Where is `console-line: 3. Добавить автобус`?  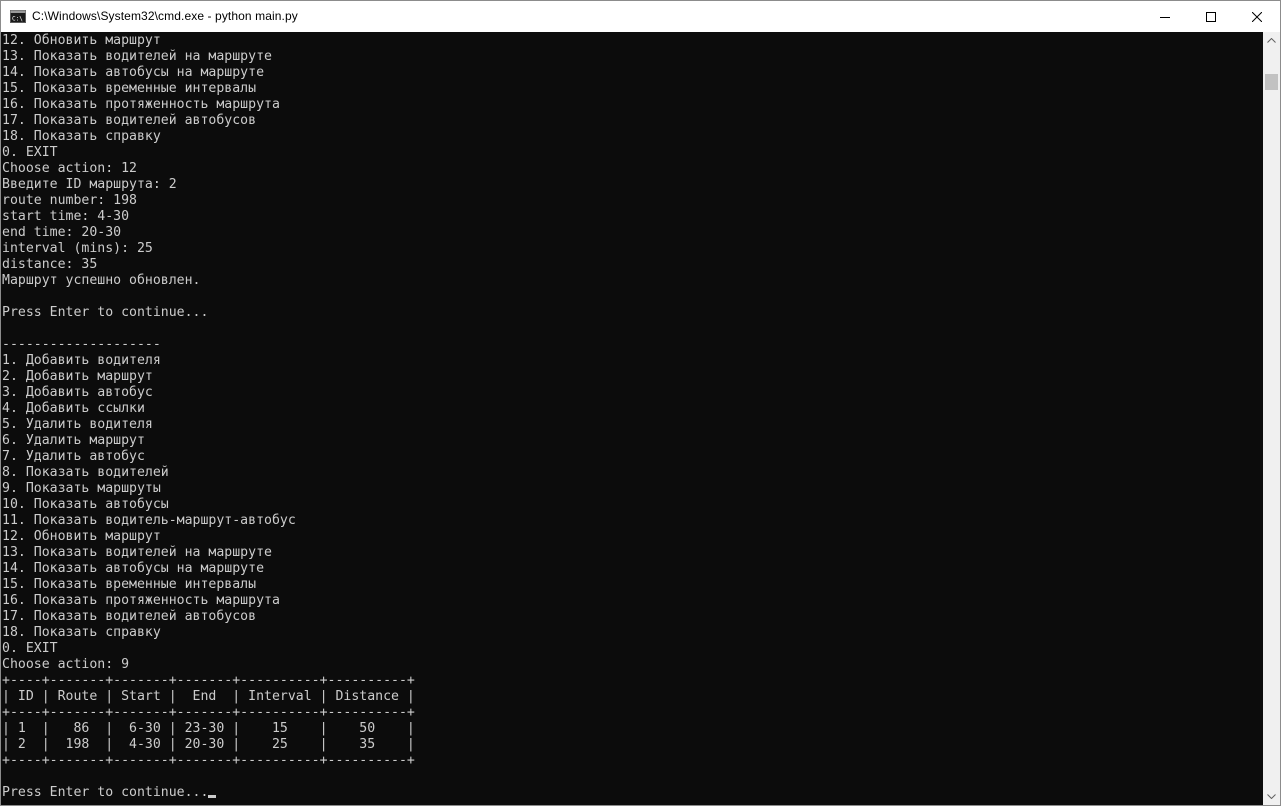
console-line: 3. Добавить автобус is located at coordinates (77, 392).